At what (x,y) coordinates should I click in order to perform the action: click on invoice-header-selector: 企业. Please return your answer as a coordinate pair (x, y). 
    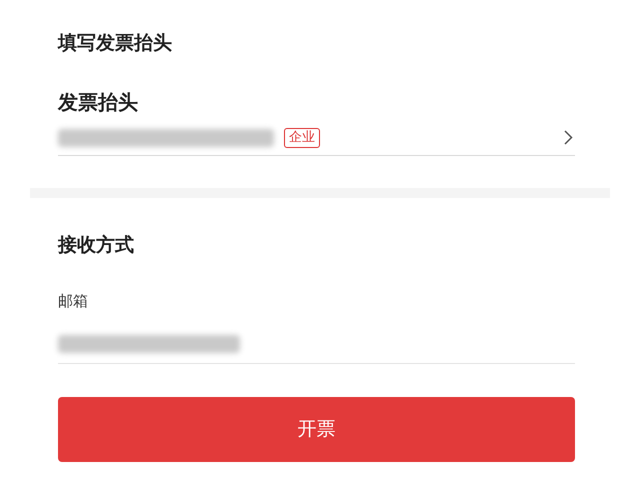
    Looking at the image, I should click on (316, 139).